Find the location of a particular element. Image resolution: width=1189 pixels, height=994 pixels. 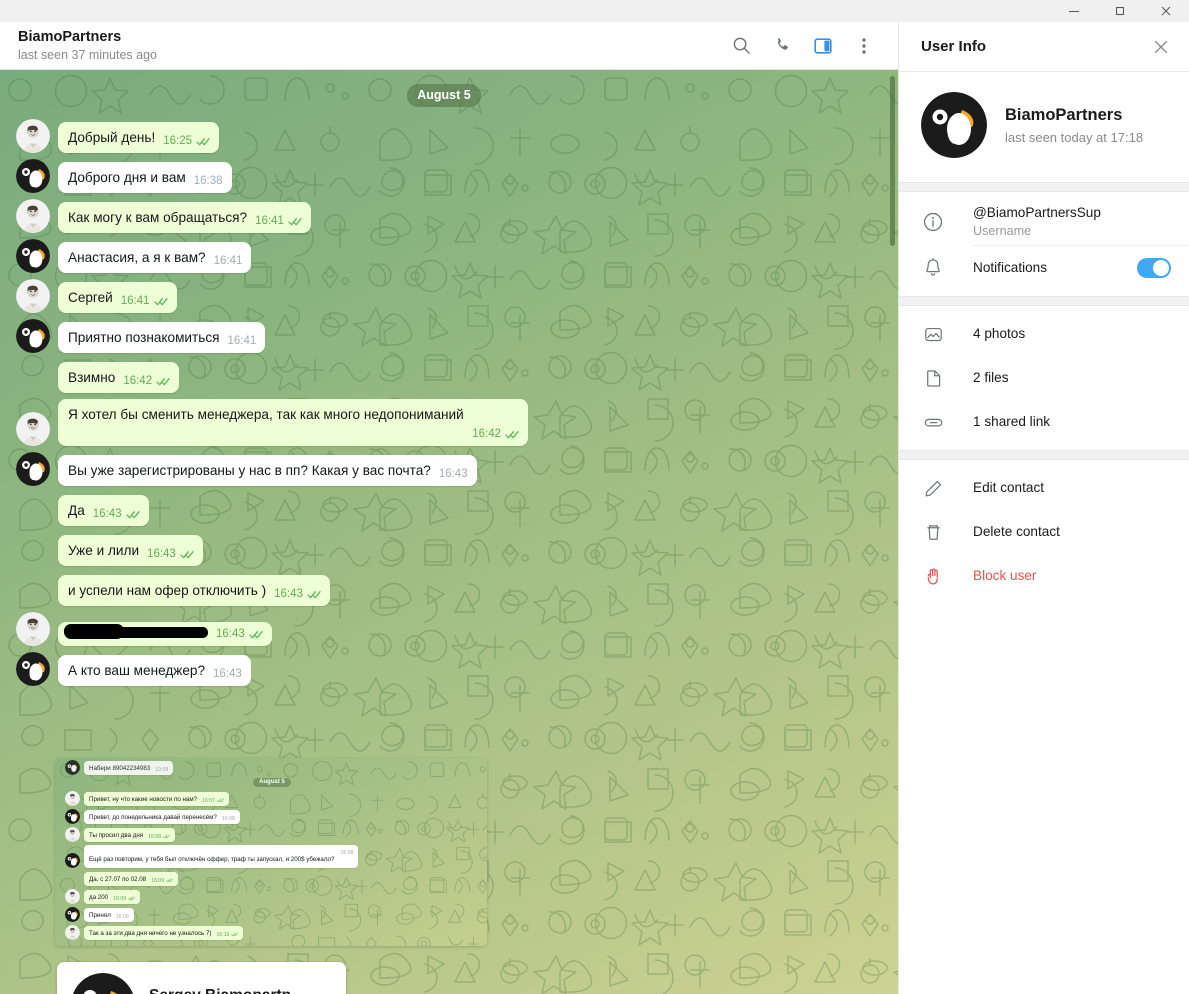

search-icon is located at coordinates (741, 46).